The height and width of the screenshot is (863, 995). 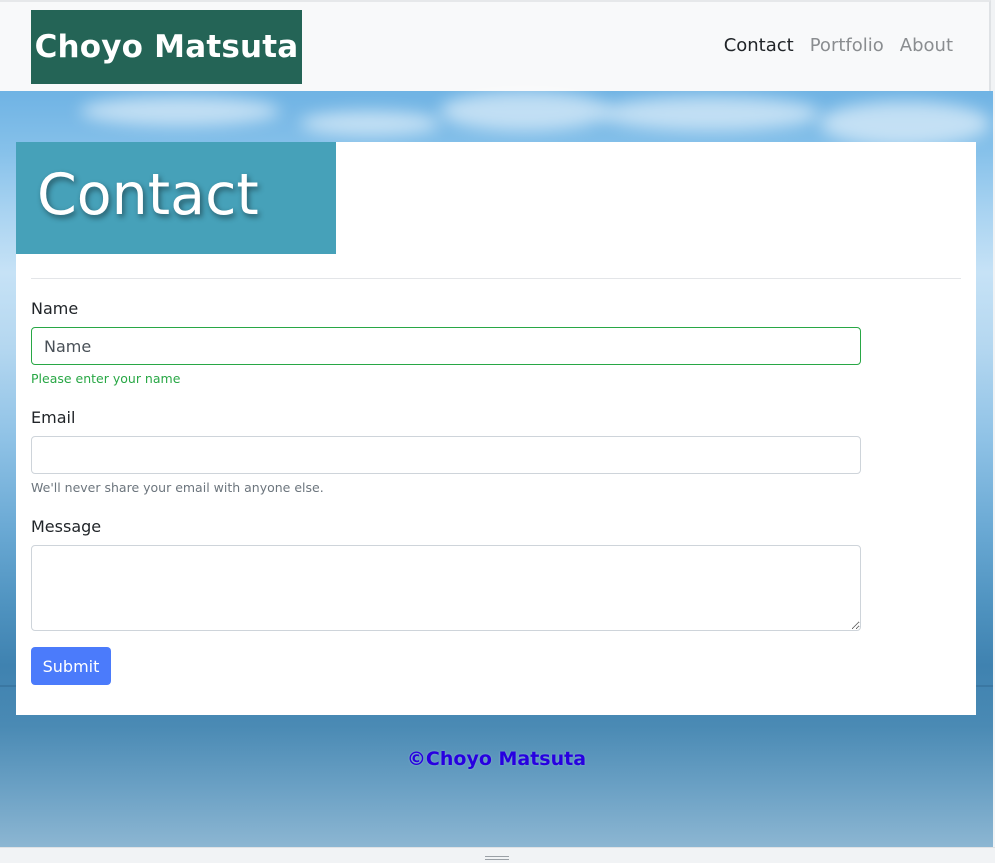 What do you see at coordinates (446, 588) in the screenshot?
I see `message-textarea` at bounding box center [446, 588].